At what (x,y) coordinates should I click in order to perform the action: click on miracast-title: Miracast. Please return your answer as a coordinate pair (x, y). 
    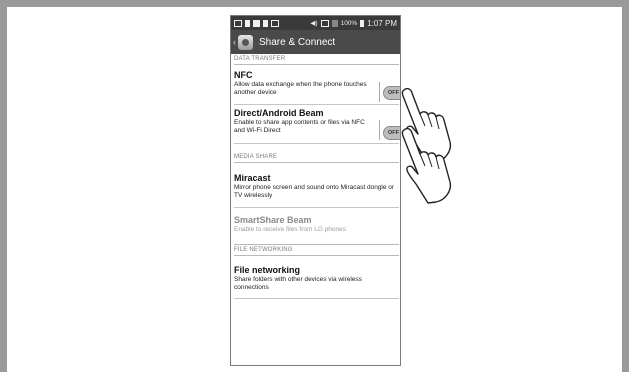
    Looking at the image, I should click on (252, 178).